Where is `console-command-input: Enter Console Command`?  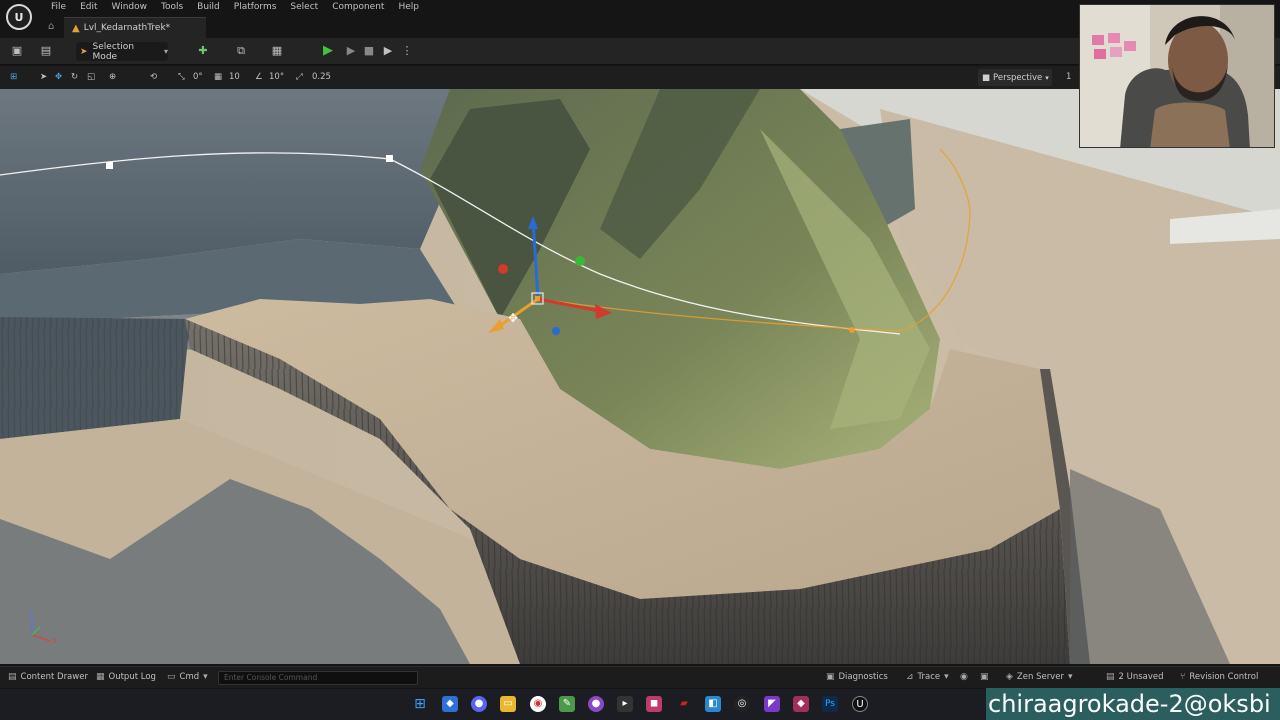
console-command-input: Enter Console Command is located at coordinates (318, 678).